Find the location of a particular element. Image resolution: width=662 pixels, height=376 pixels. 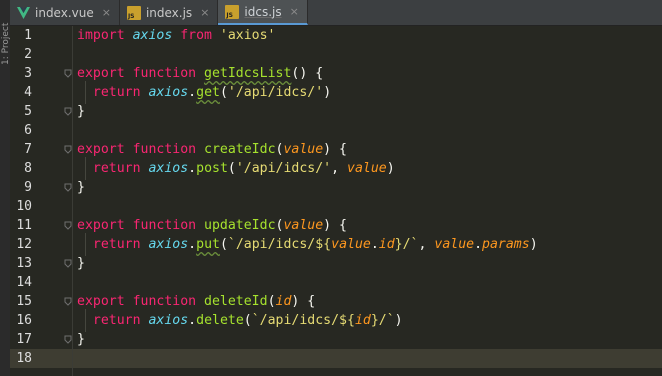

line-number: 16 is located at coordinates (24, 320).